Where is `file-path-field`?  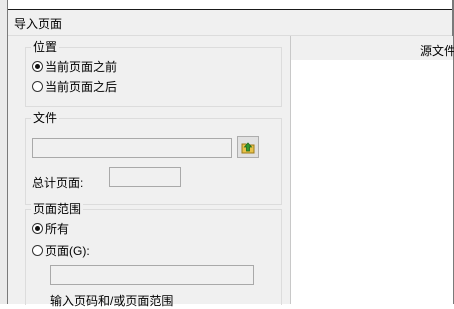
file-path-field is located at coordinates (132, 148).